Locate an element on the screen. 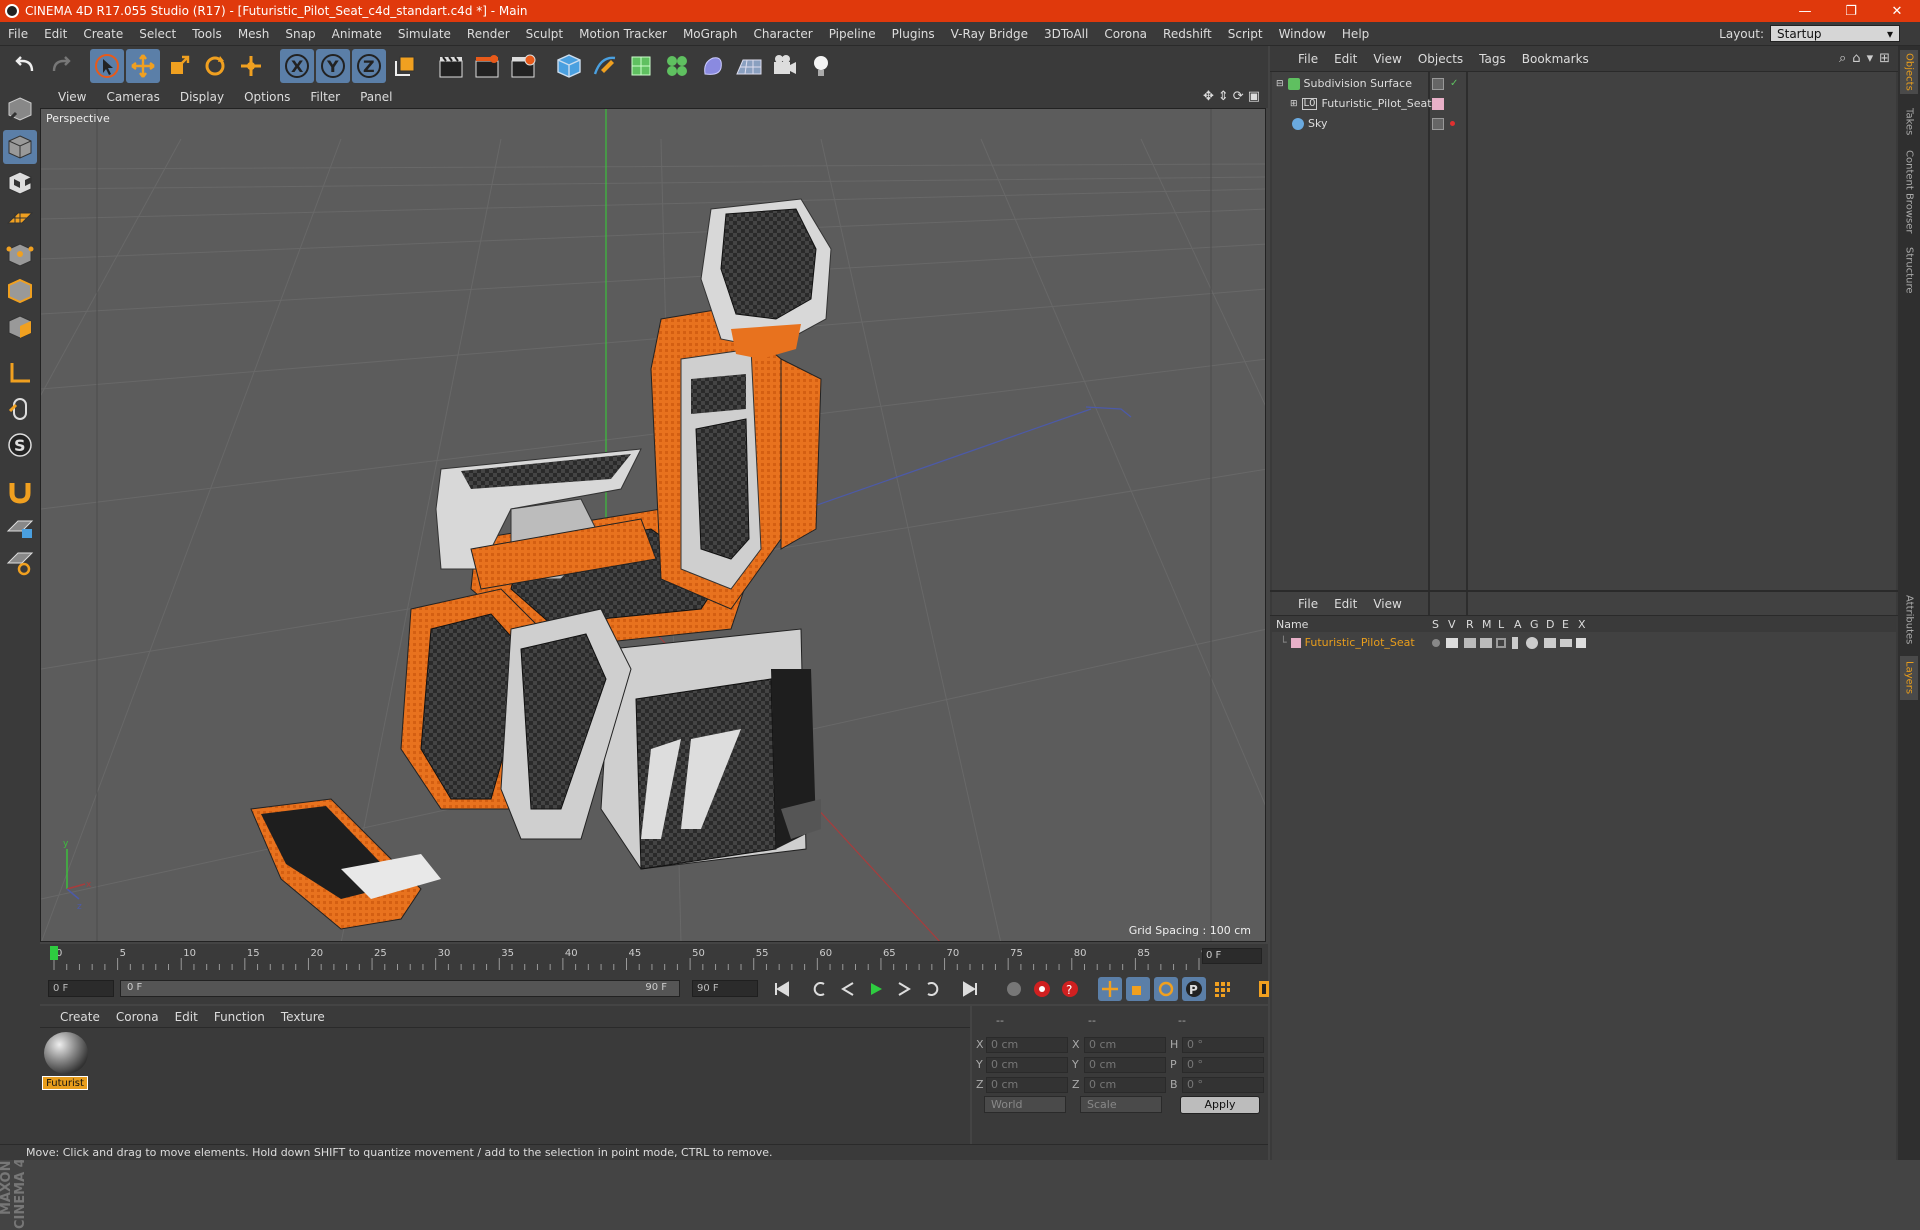 The image size is (1920, 1230). manager-toggle-icon is located at coordinates (1486, 642).